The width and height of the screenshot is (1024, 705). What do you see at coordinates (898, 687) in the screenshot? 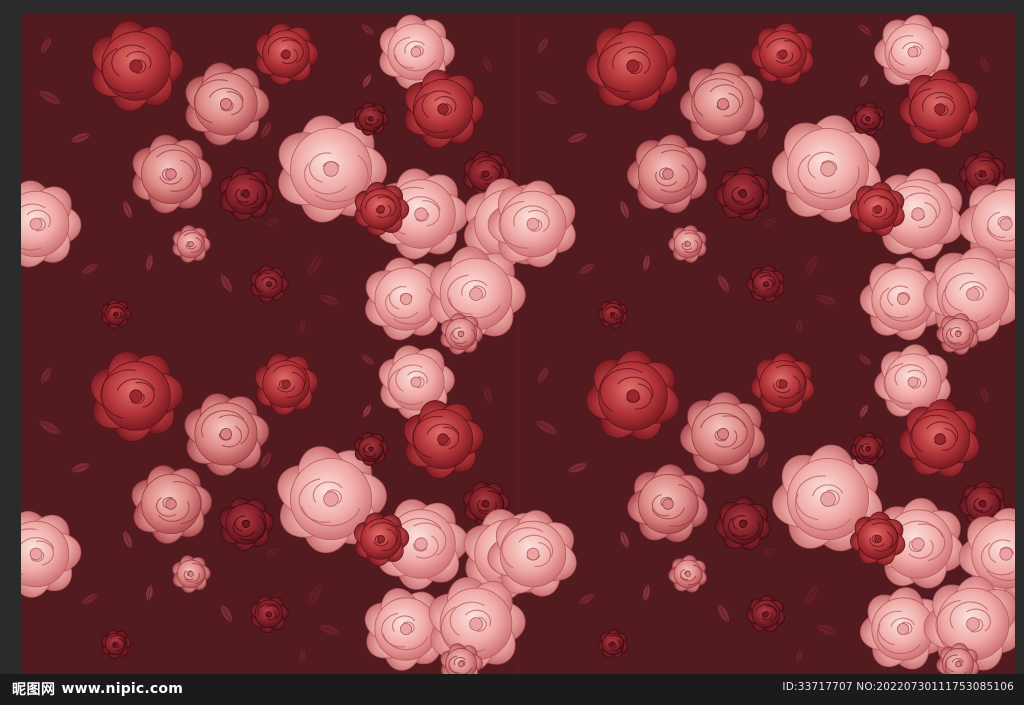
I see `image-id-label: ID:33717707 NO:20220730111753085106` at bounding box center [898, 687].